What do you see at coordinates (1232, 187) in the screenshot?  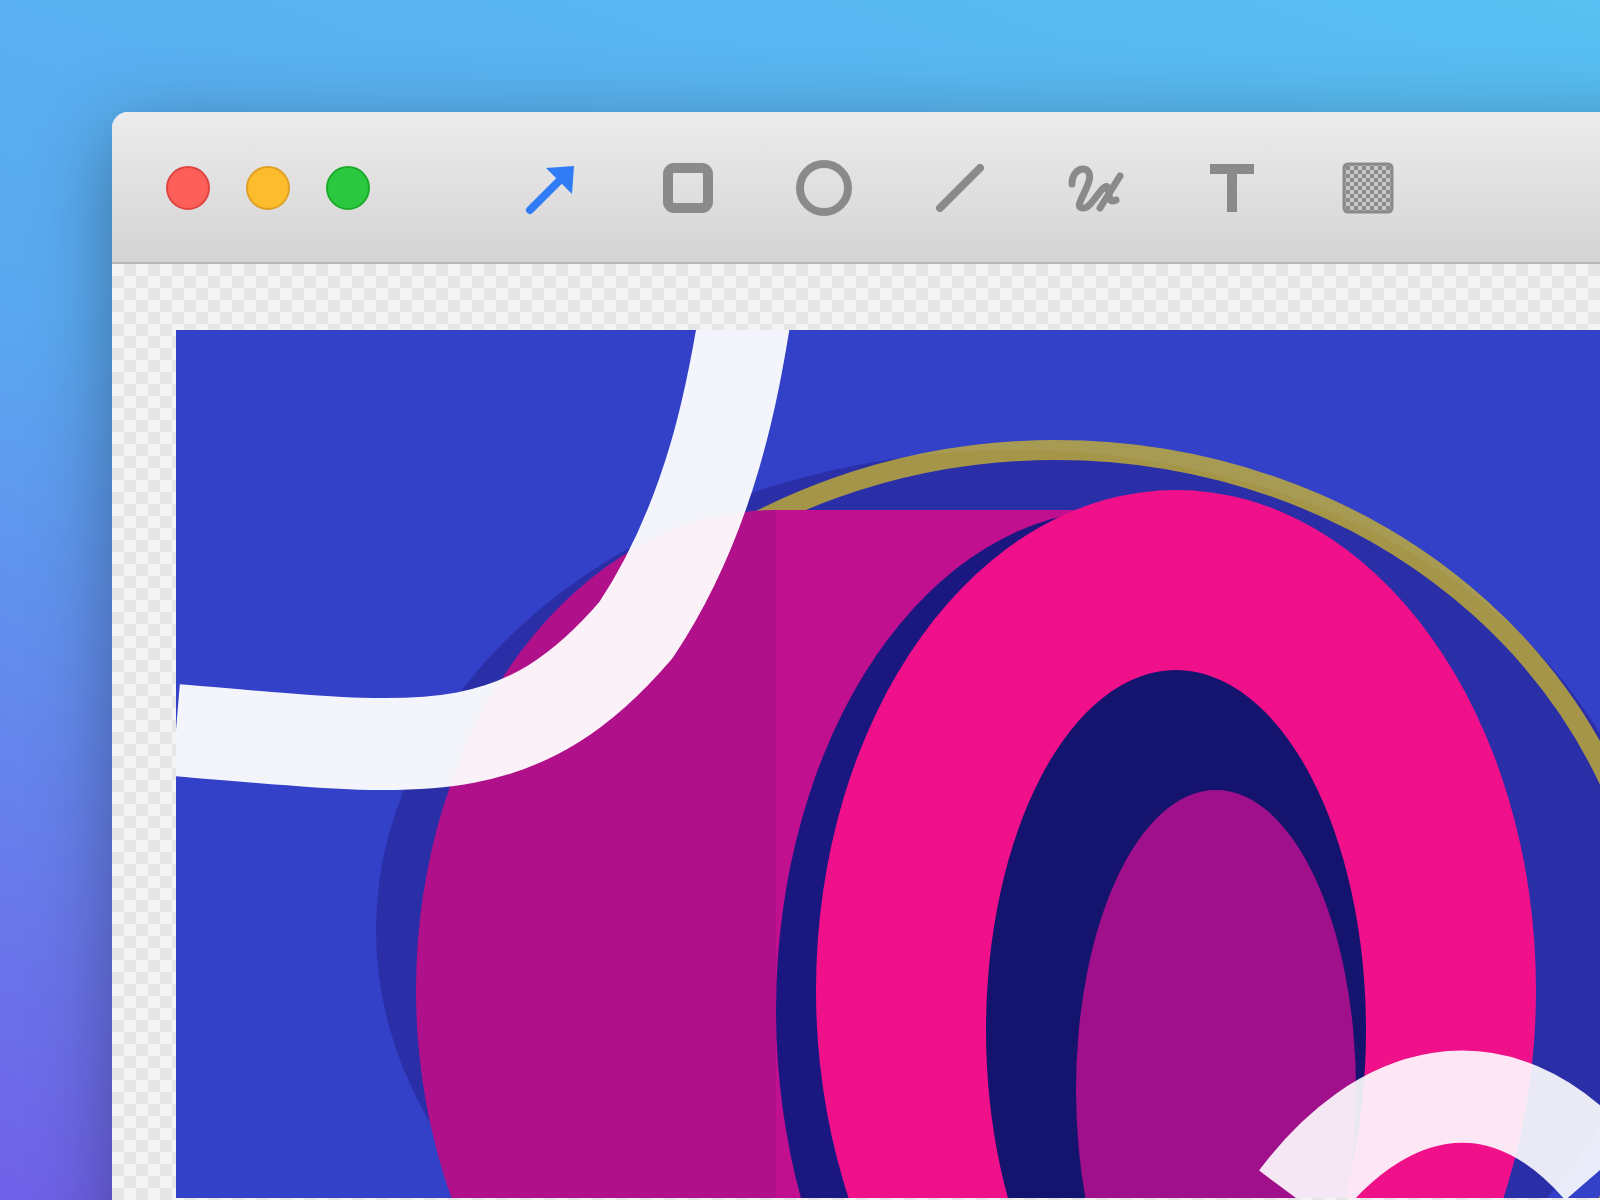 I see `text-tool-icon` at bounding box center [1232, 187].